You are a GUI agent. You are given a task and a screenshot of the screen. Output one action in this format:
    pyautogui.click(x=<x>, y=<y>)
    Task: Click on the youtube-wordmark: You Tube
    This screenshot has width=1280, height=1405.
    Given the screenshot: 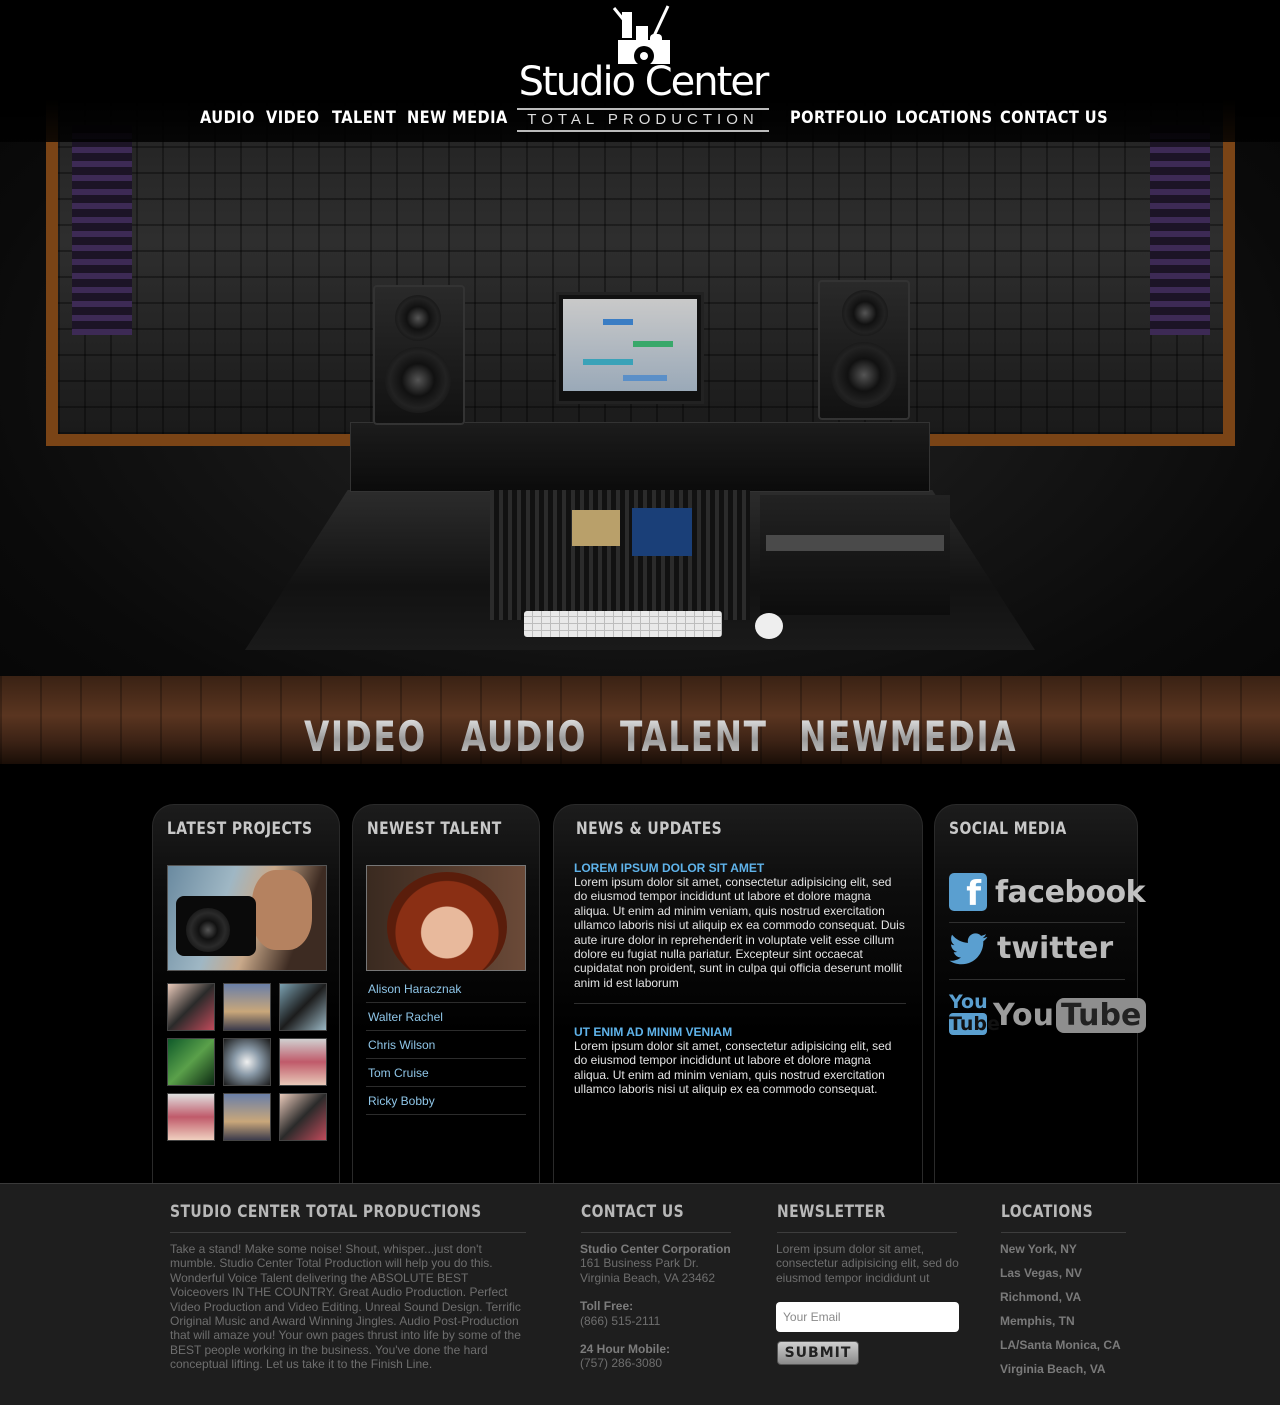 What is the action you would take?
    pyautogui.click(x=1070, y=1015)
    